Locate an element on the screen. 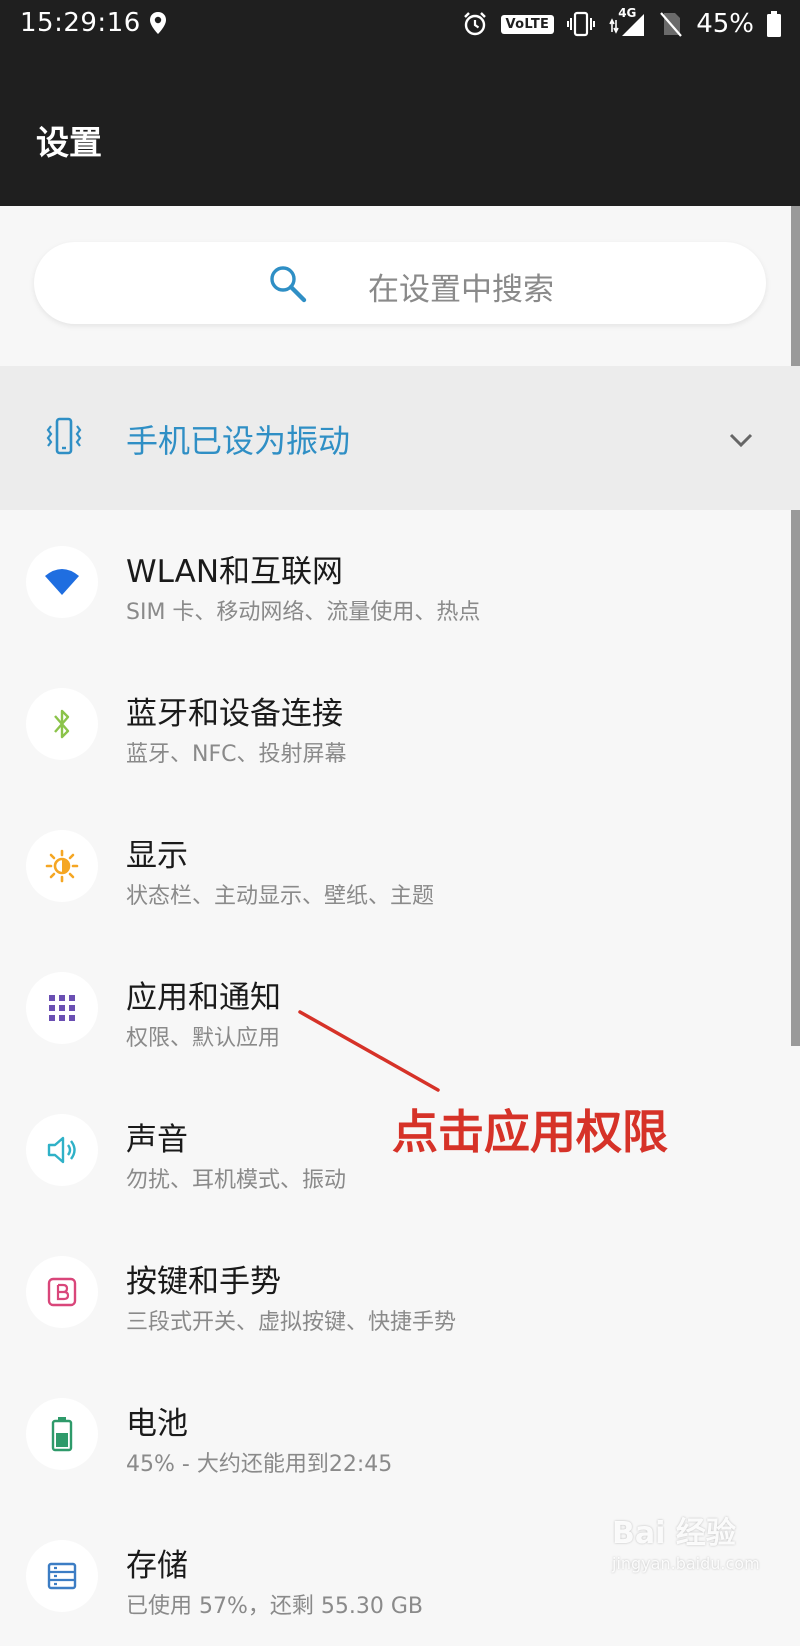  bluetooth-icon-container is located at coordinates (62, 724).